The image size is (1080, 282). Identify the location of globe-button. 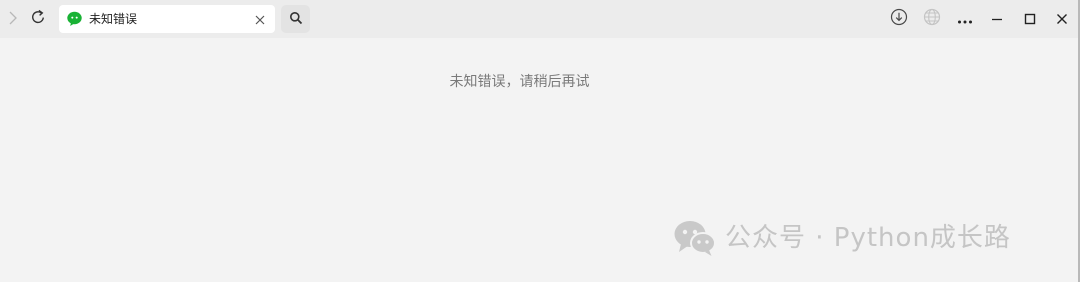
(932, 19).